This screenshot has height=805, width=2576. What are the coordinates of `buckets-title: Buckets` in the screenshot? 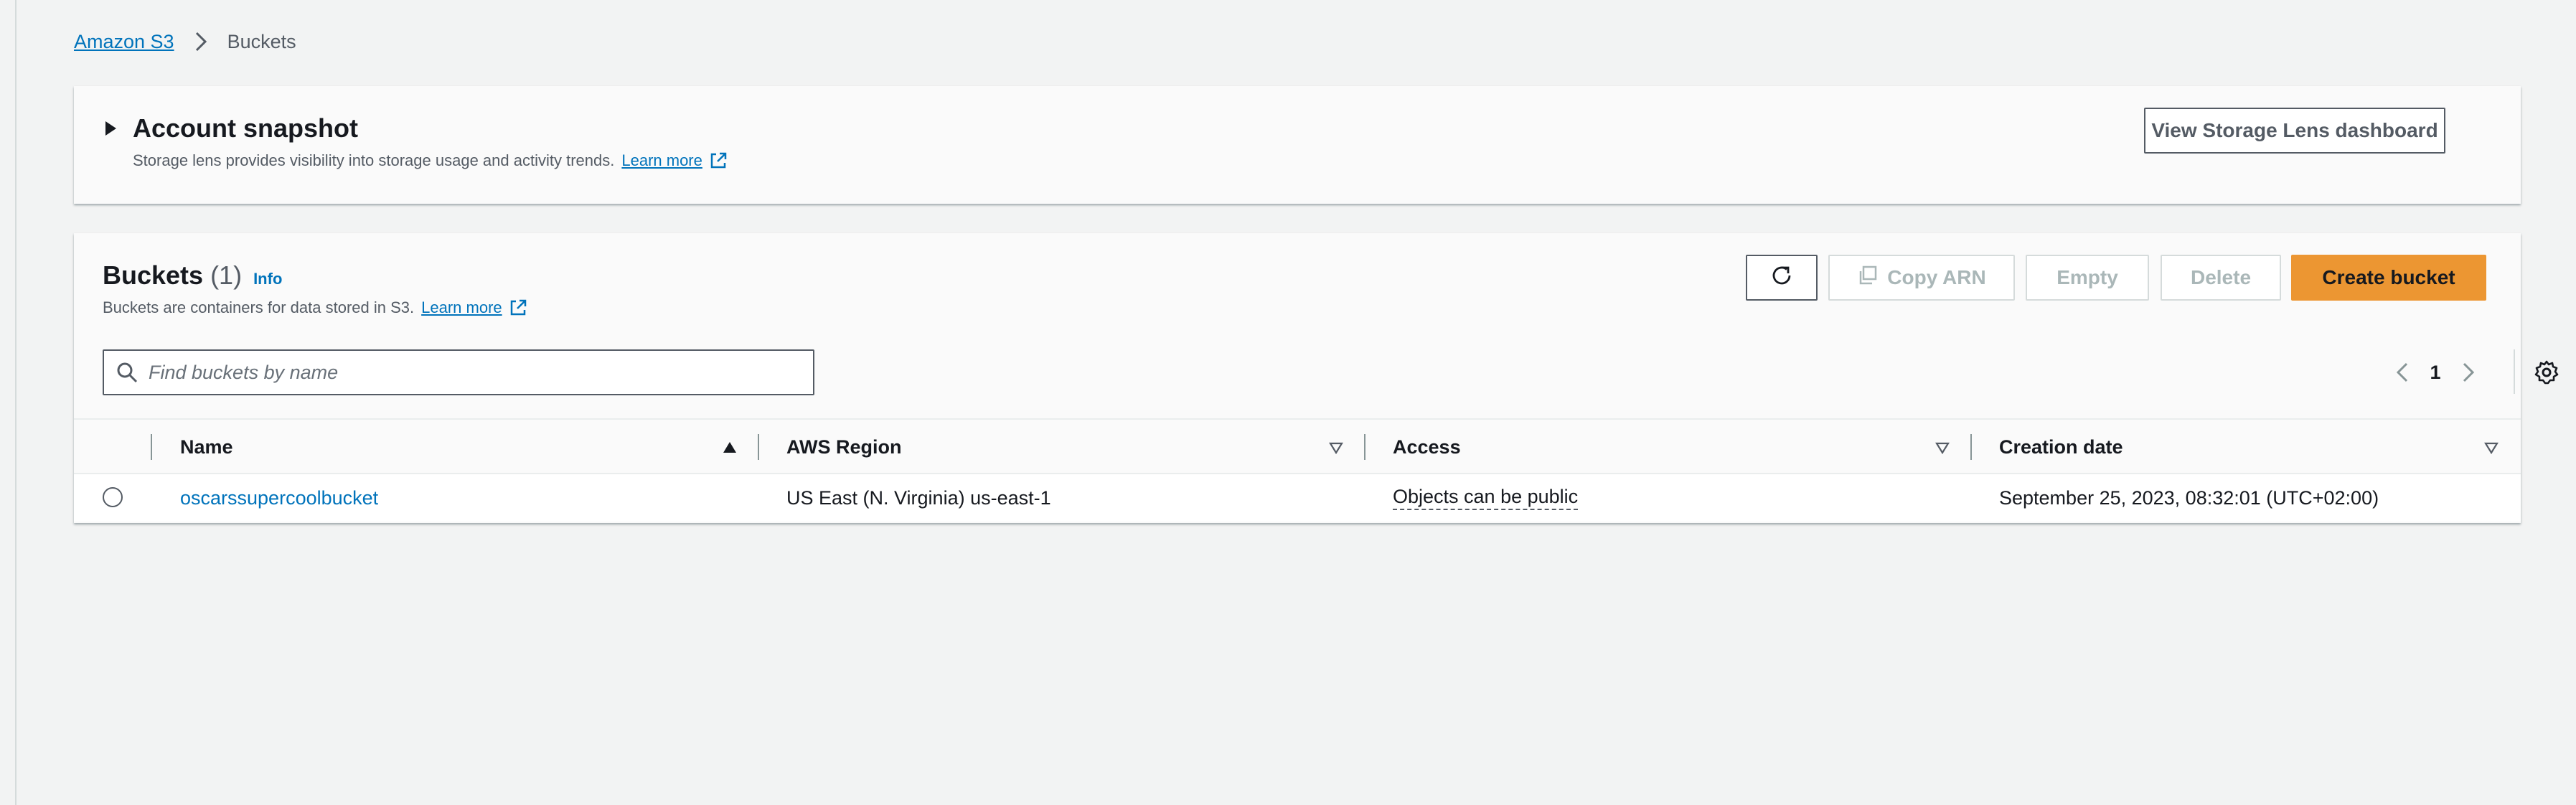 It's located at (153, 275).